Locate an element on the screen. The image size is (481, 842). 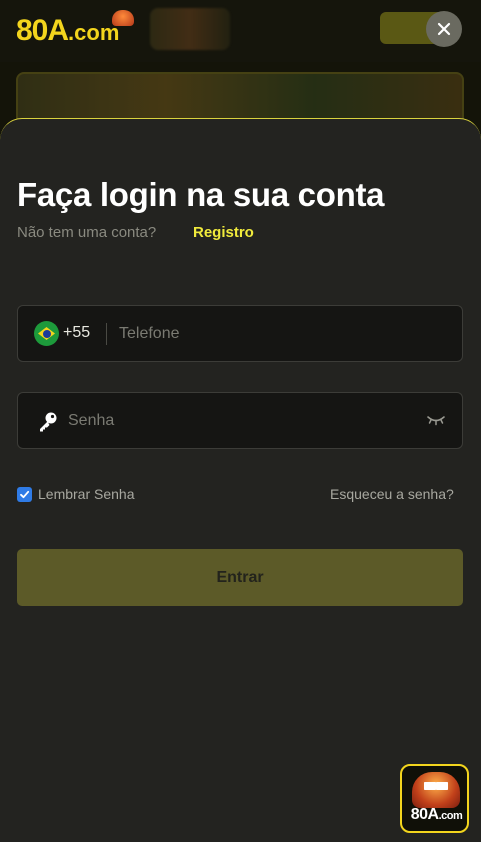
login-title: Faça login na sua conta is located at coordinates (201, 194).